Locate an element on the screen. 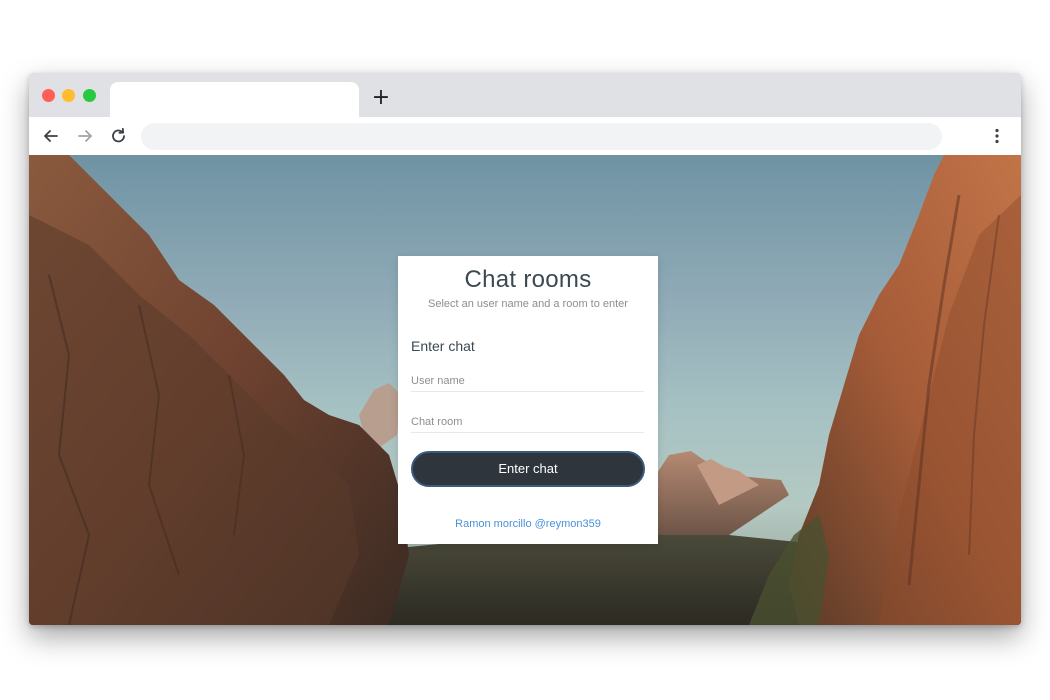 The image size is (1050, 700). page-title: Chat rooms is located at coordinates (528, 279).